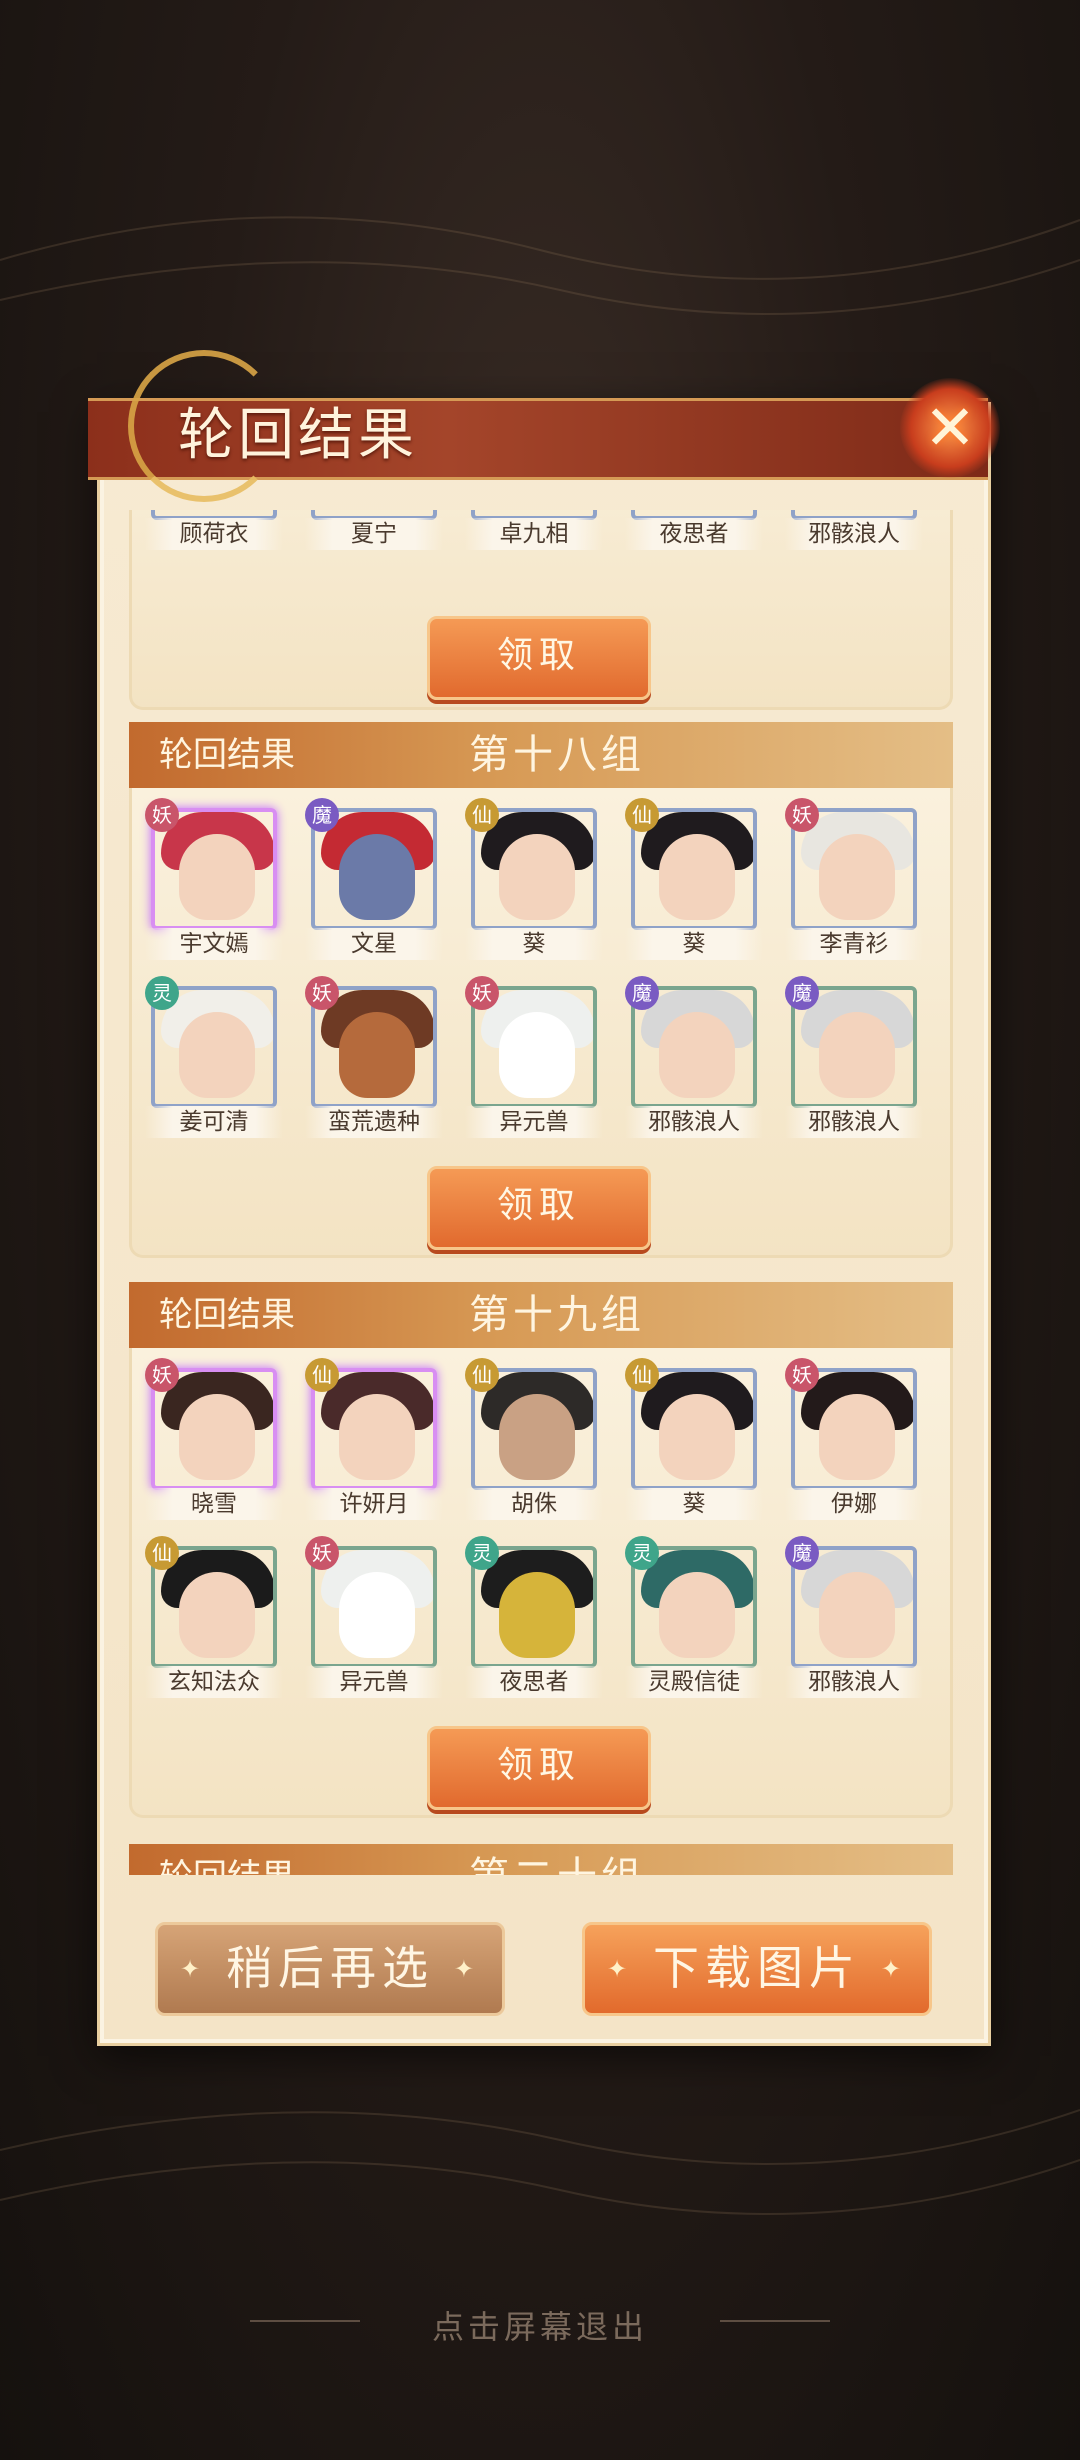  Describe the element at coordinates (694, 1617) in the screenshot. I see `hero-card: 灵 灵殿信徒` at that location.